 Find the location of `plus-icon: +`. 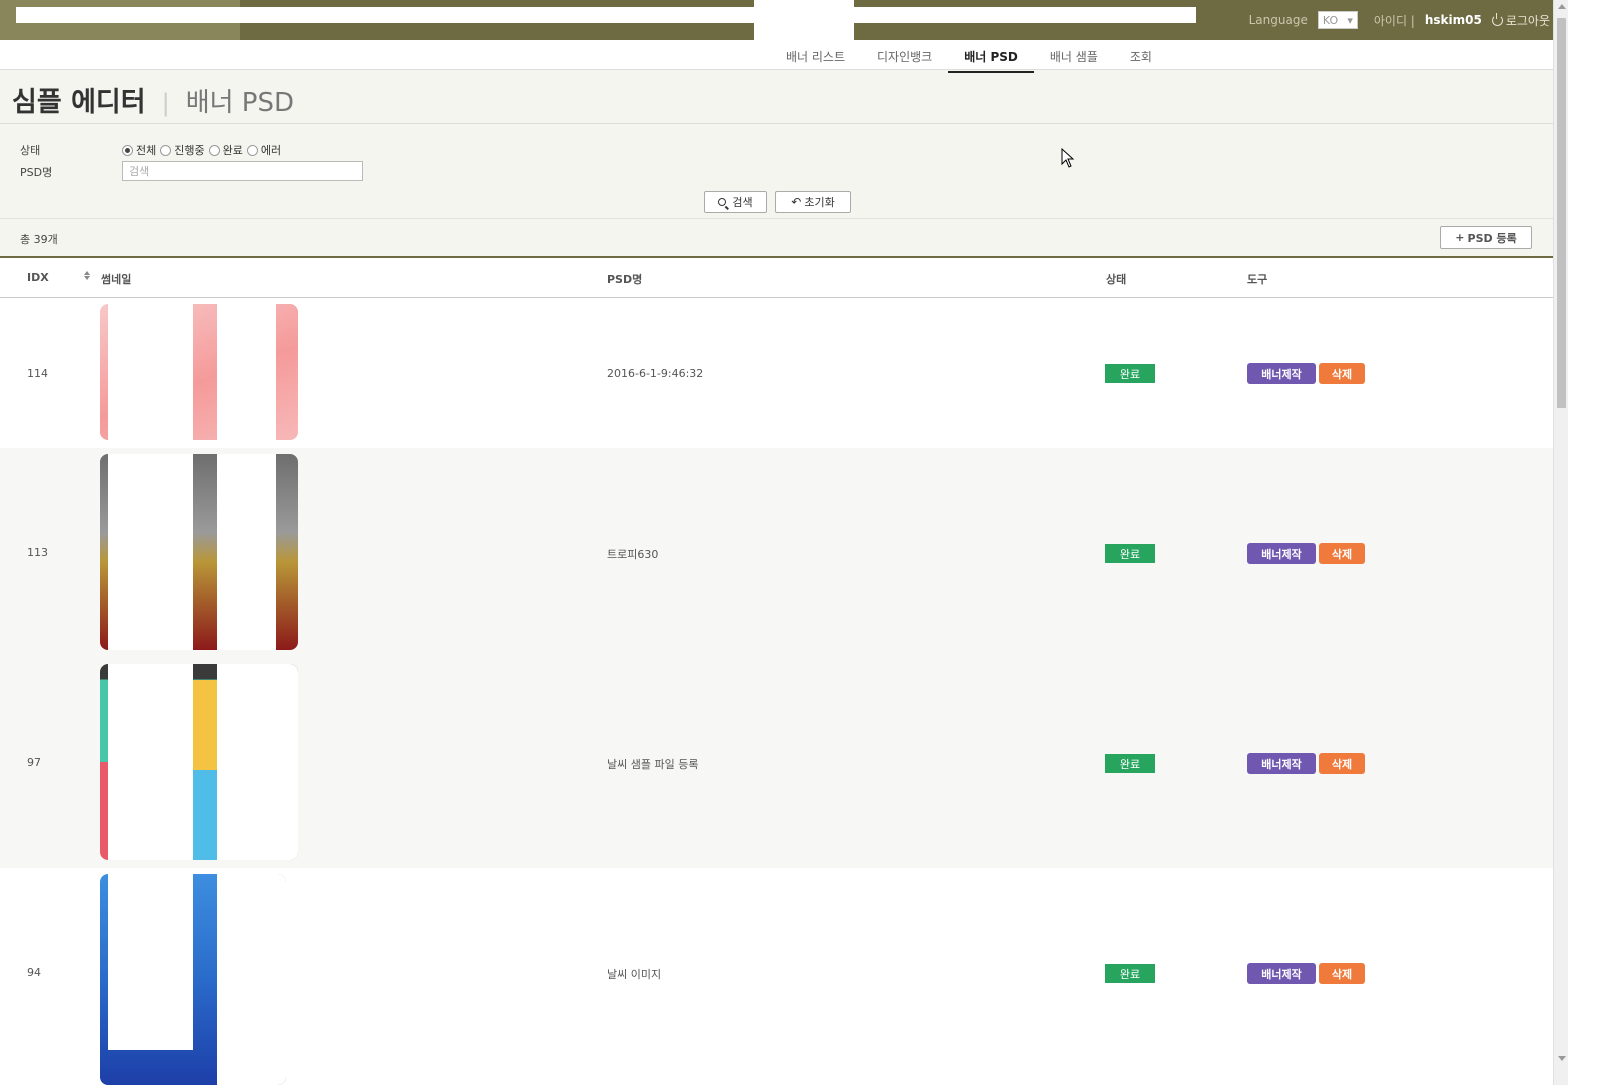

plus-icon: + is located at coordinates (1460, 237).